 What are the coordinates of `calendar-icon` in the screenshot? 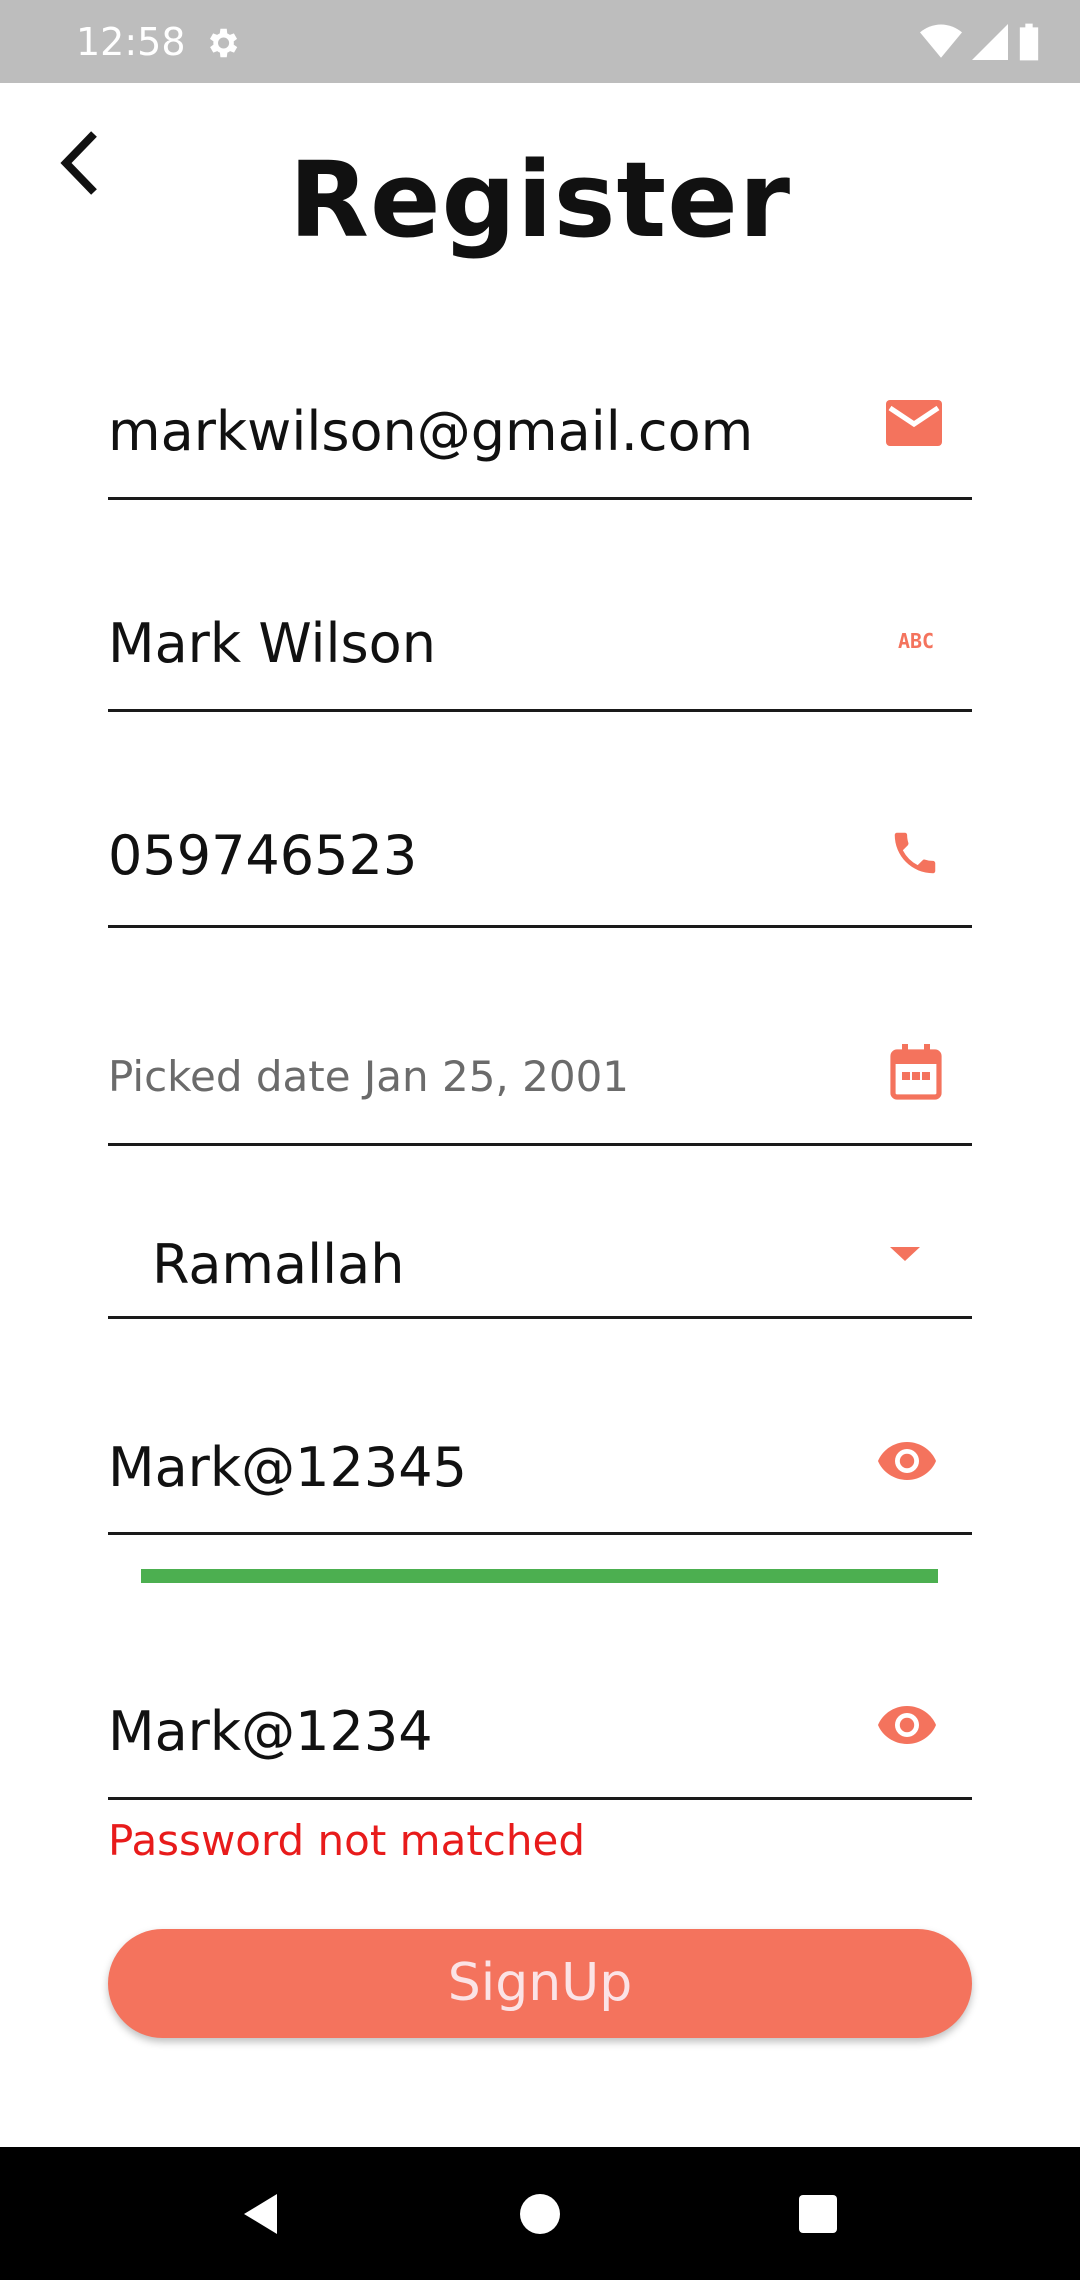 It's located at (916, 1072).